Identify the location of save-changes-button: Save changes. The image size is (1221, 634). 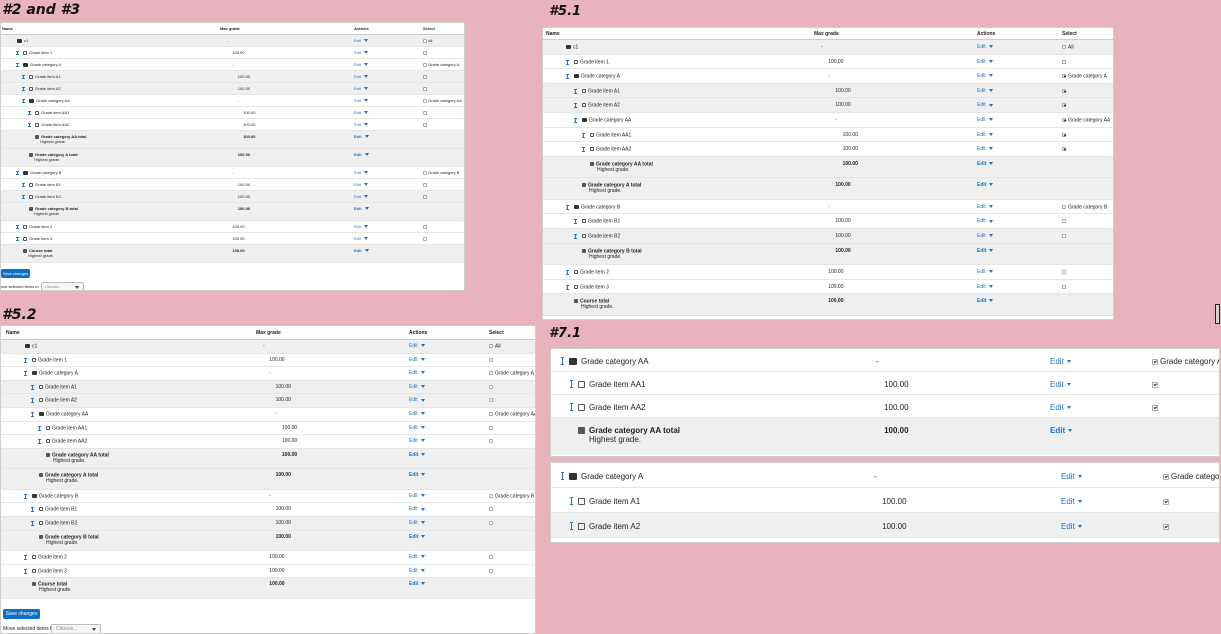
(15, 273).